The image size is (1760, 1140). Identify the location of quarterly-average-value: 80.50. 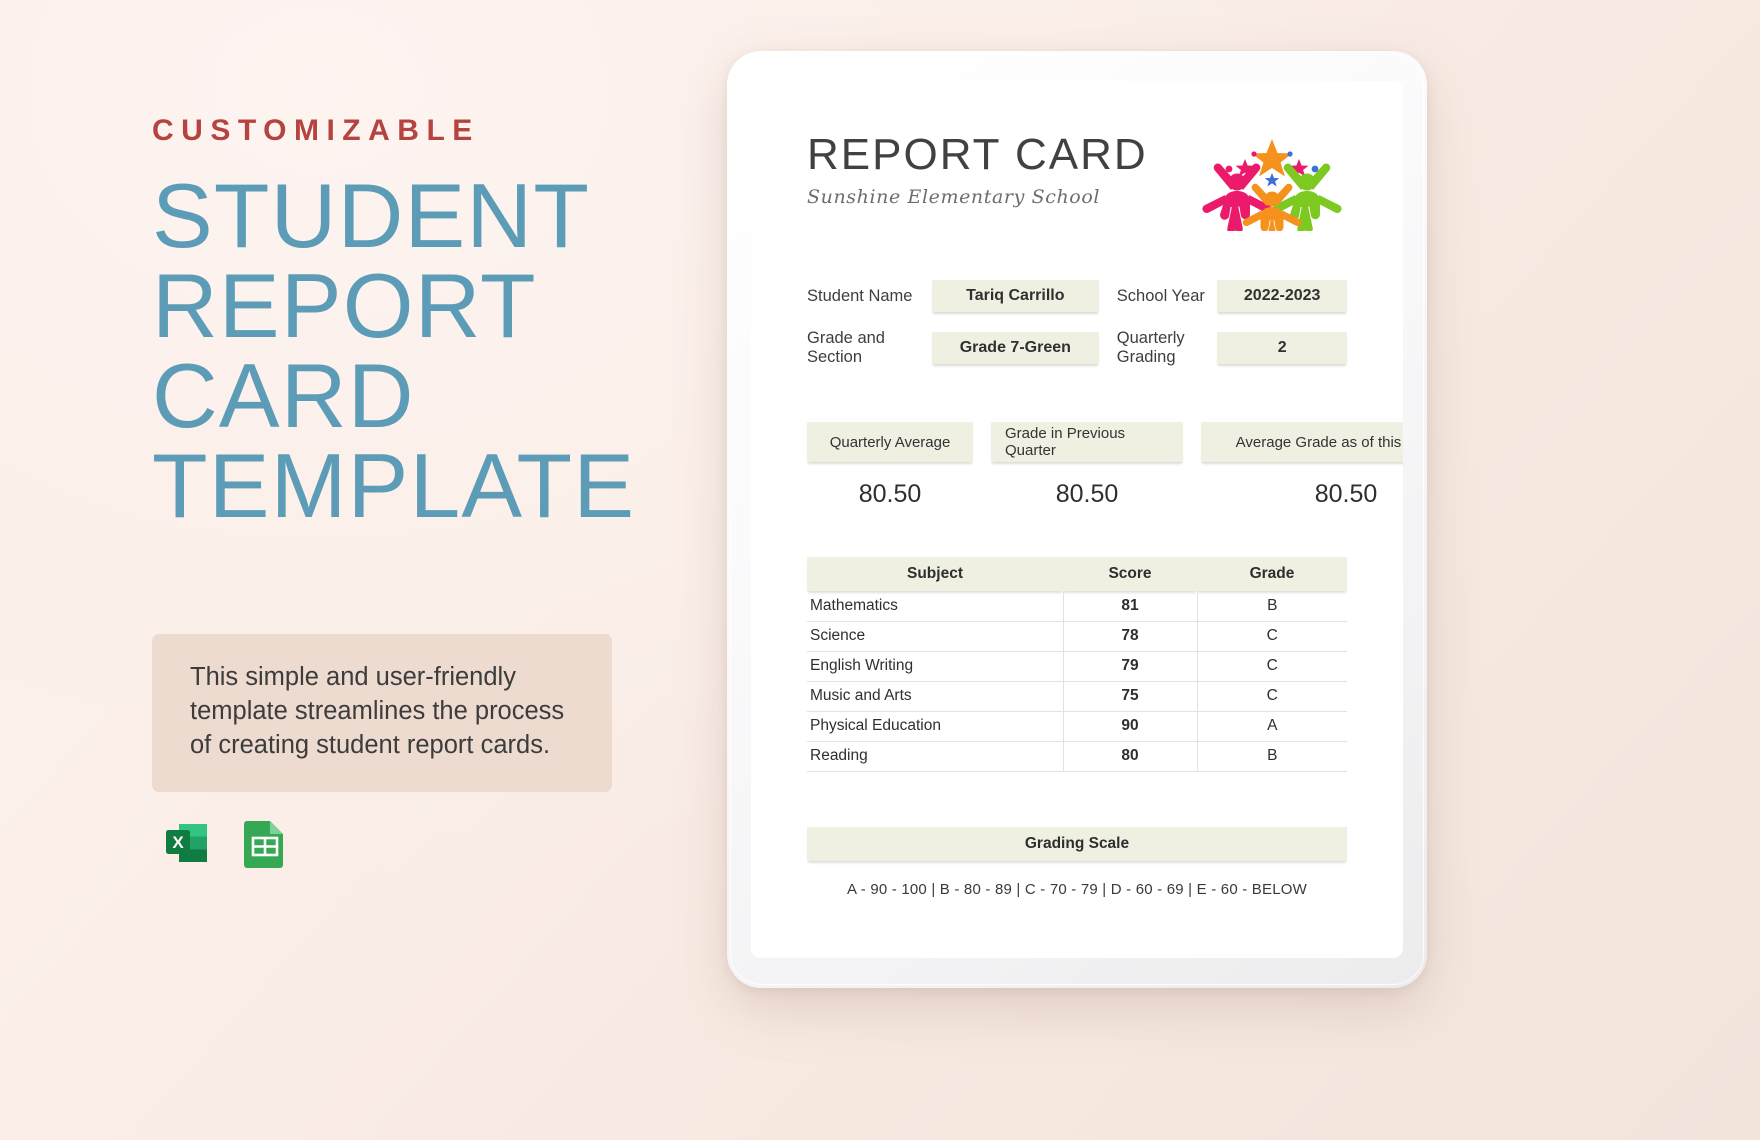
(890, 494).